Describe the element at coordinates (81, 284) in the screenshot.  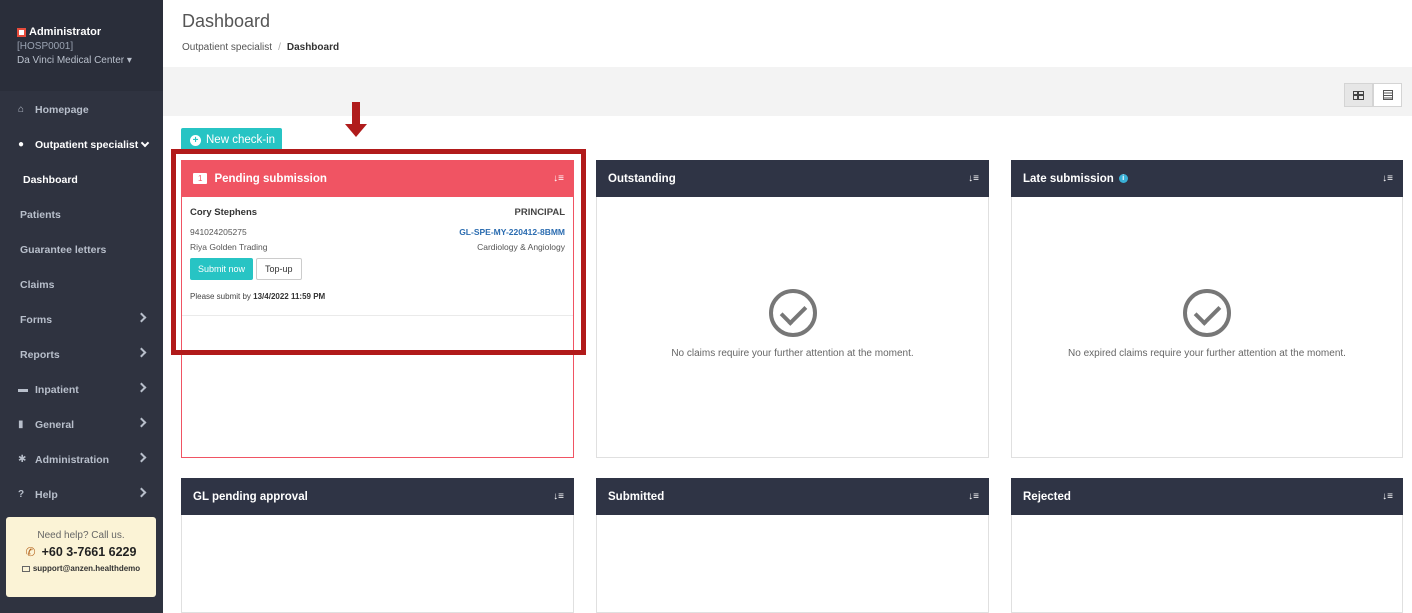
I see `sidebar-item-claims: Claims` at that location.